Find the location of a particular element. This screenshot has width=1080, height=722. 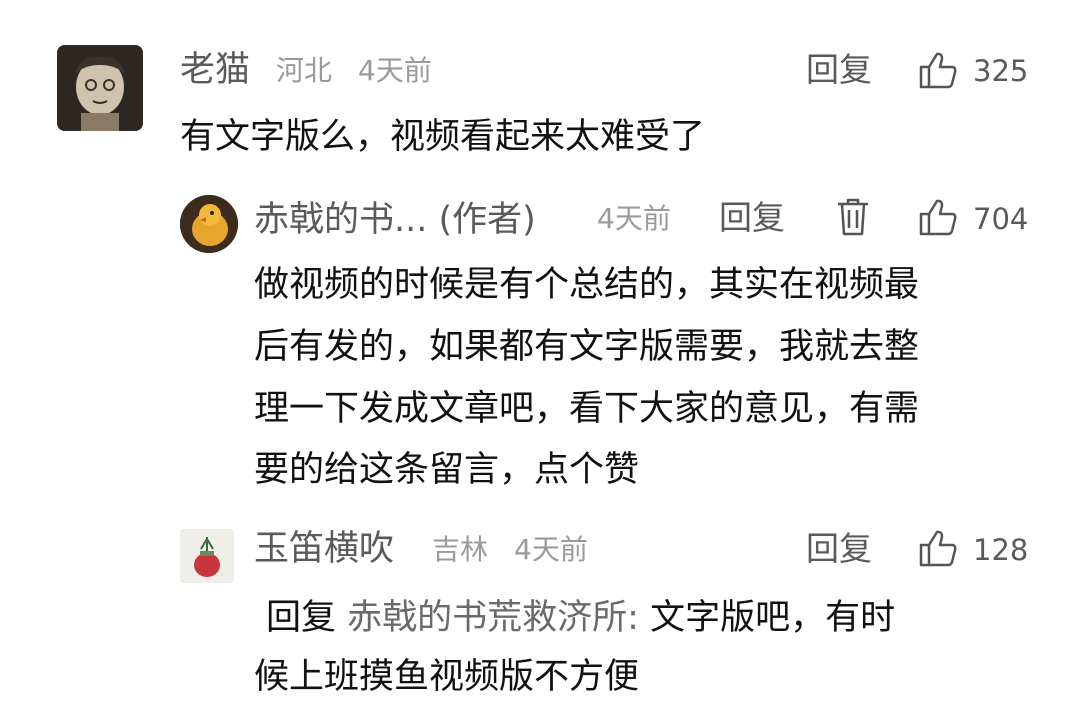

mention-link: 赤戟的书荒救济所: is located at coordinates (493, 618).